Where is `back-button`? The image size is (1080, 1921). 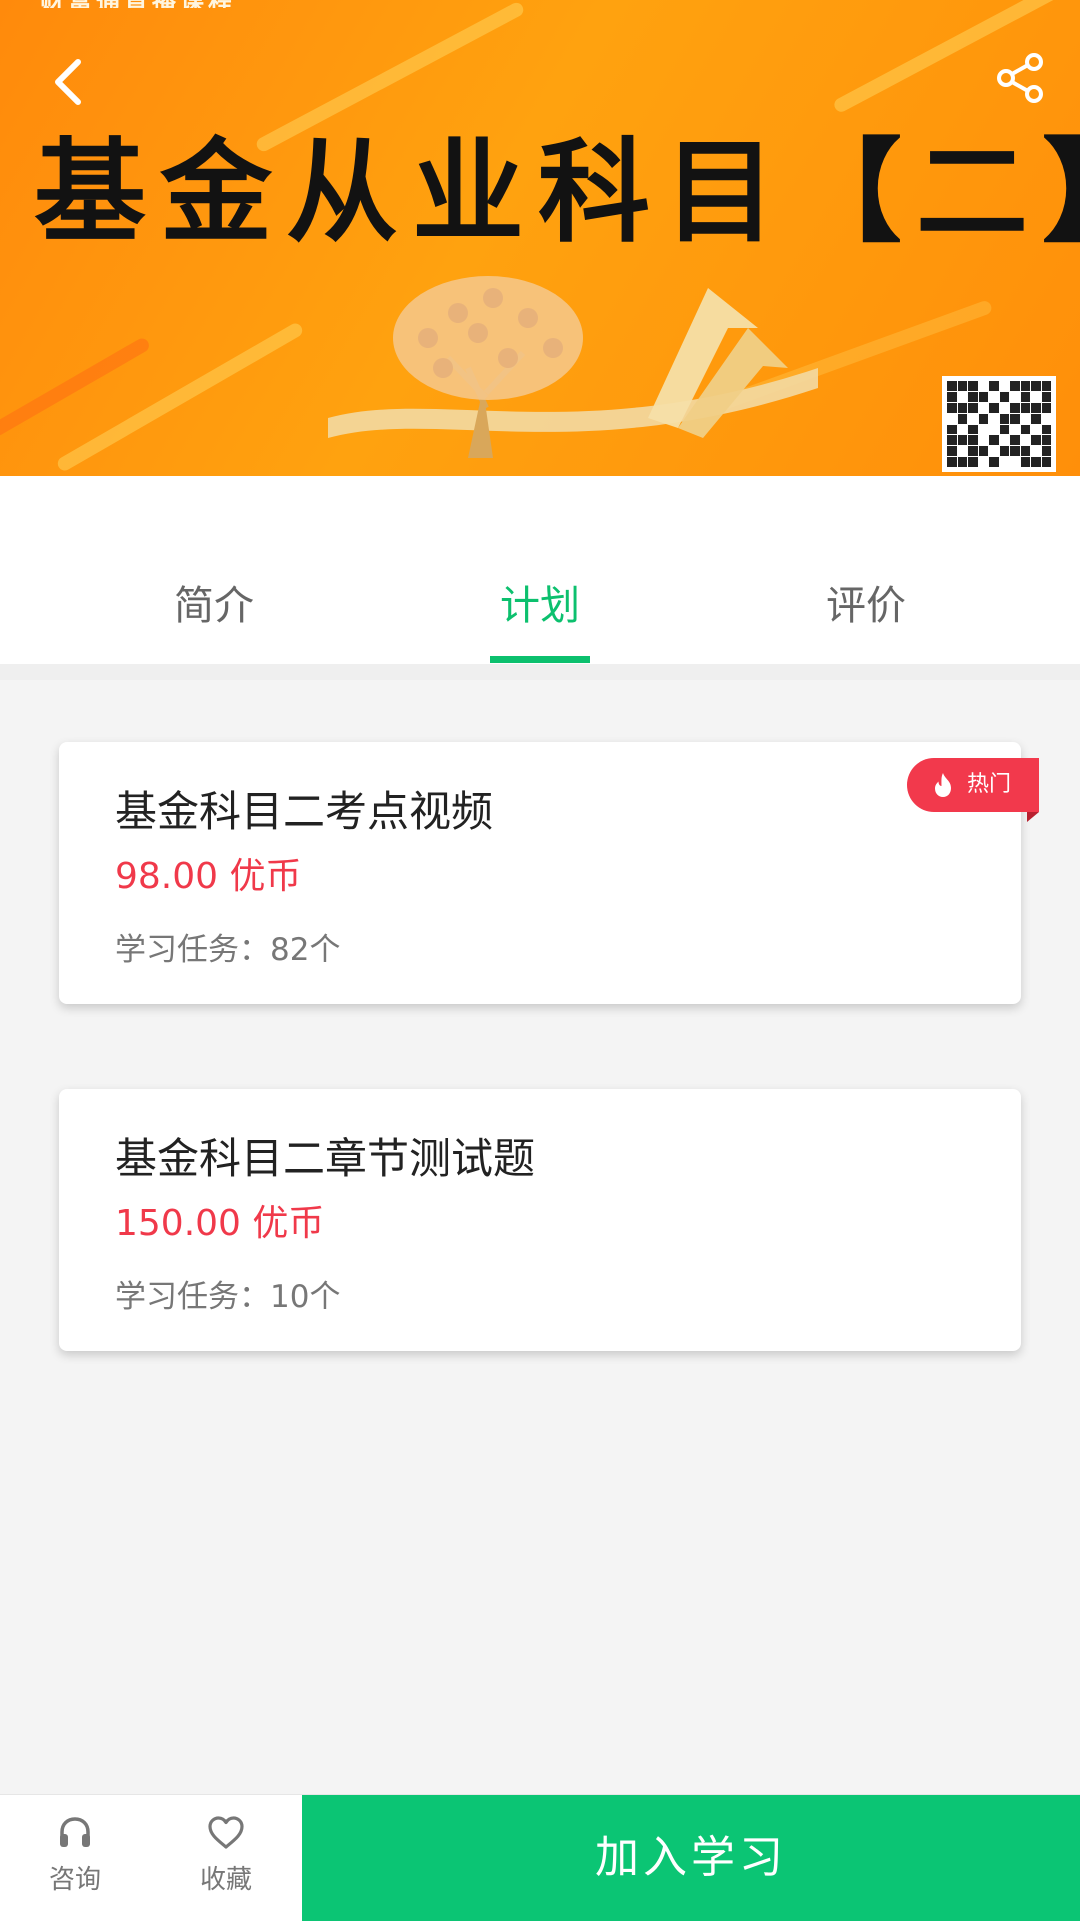
back-button is located at coordinates (74, 82).